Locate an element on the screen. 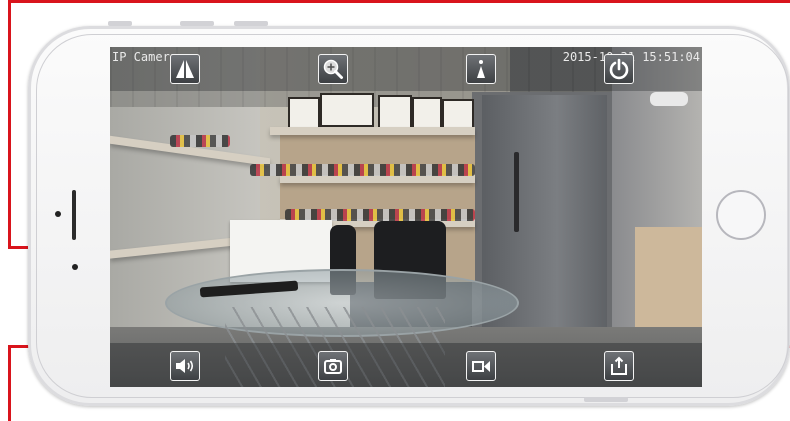 This screenshot has height=421, width=790. info-button is located at coordinates (481, 69).